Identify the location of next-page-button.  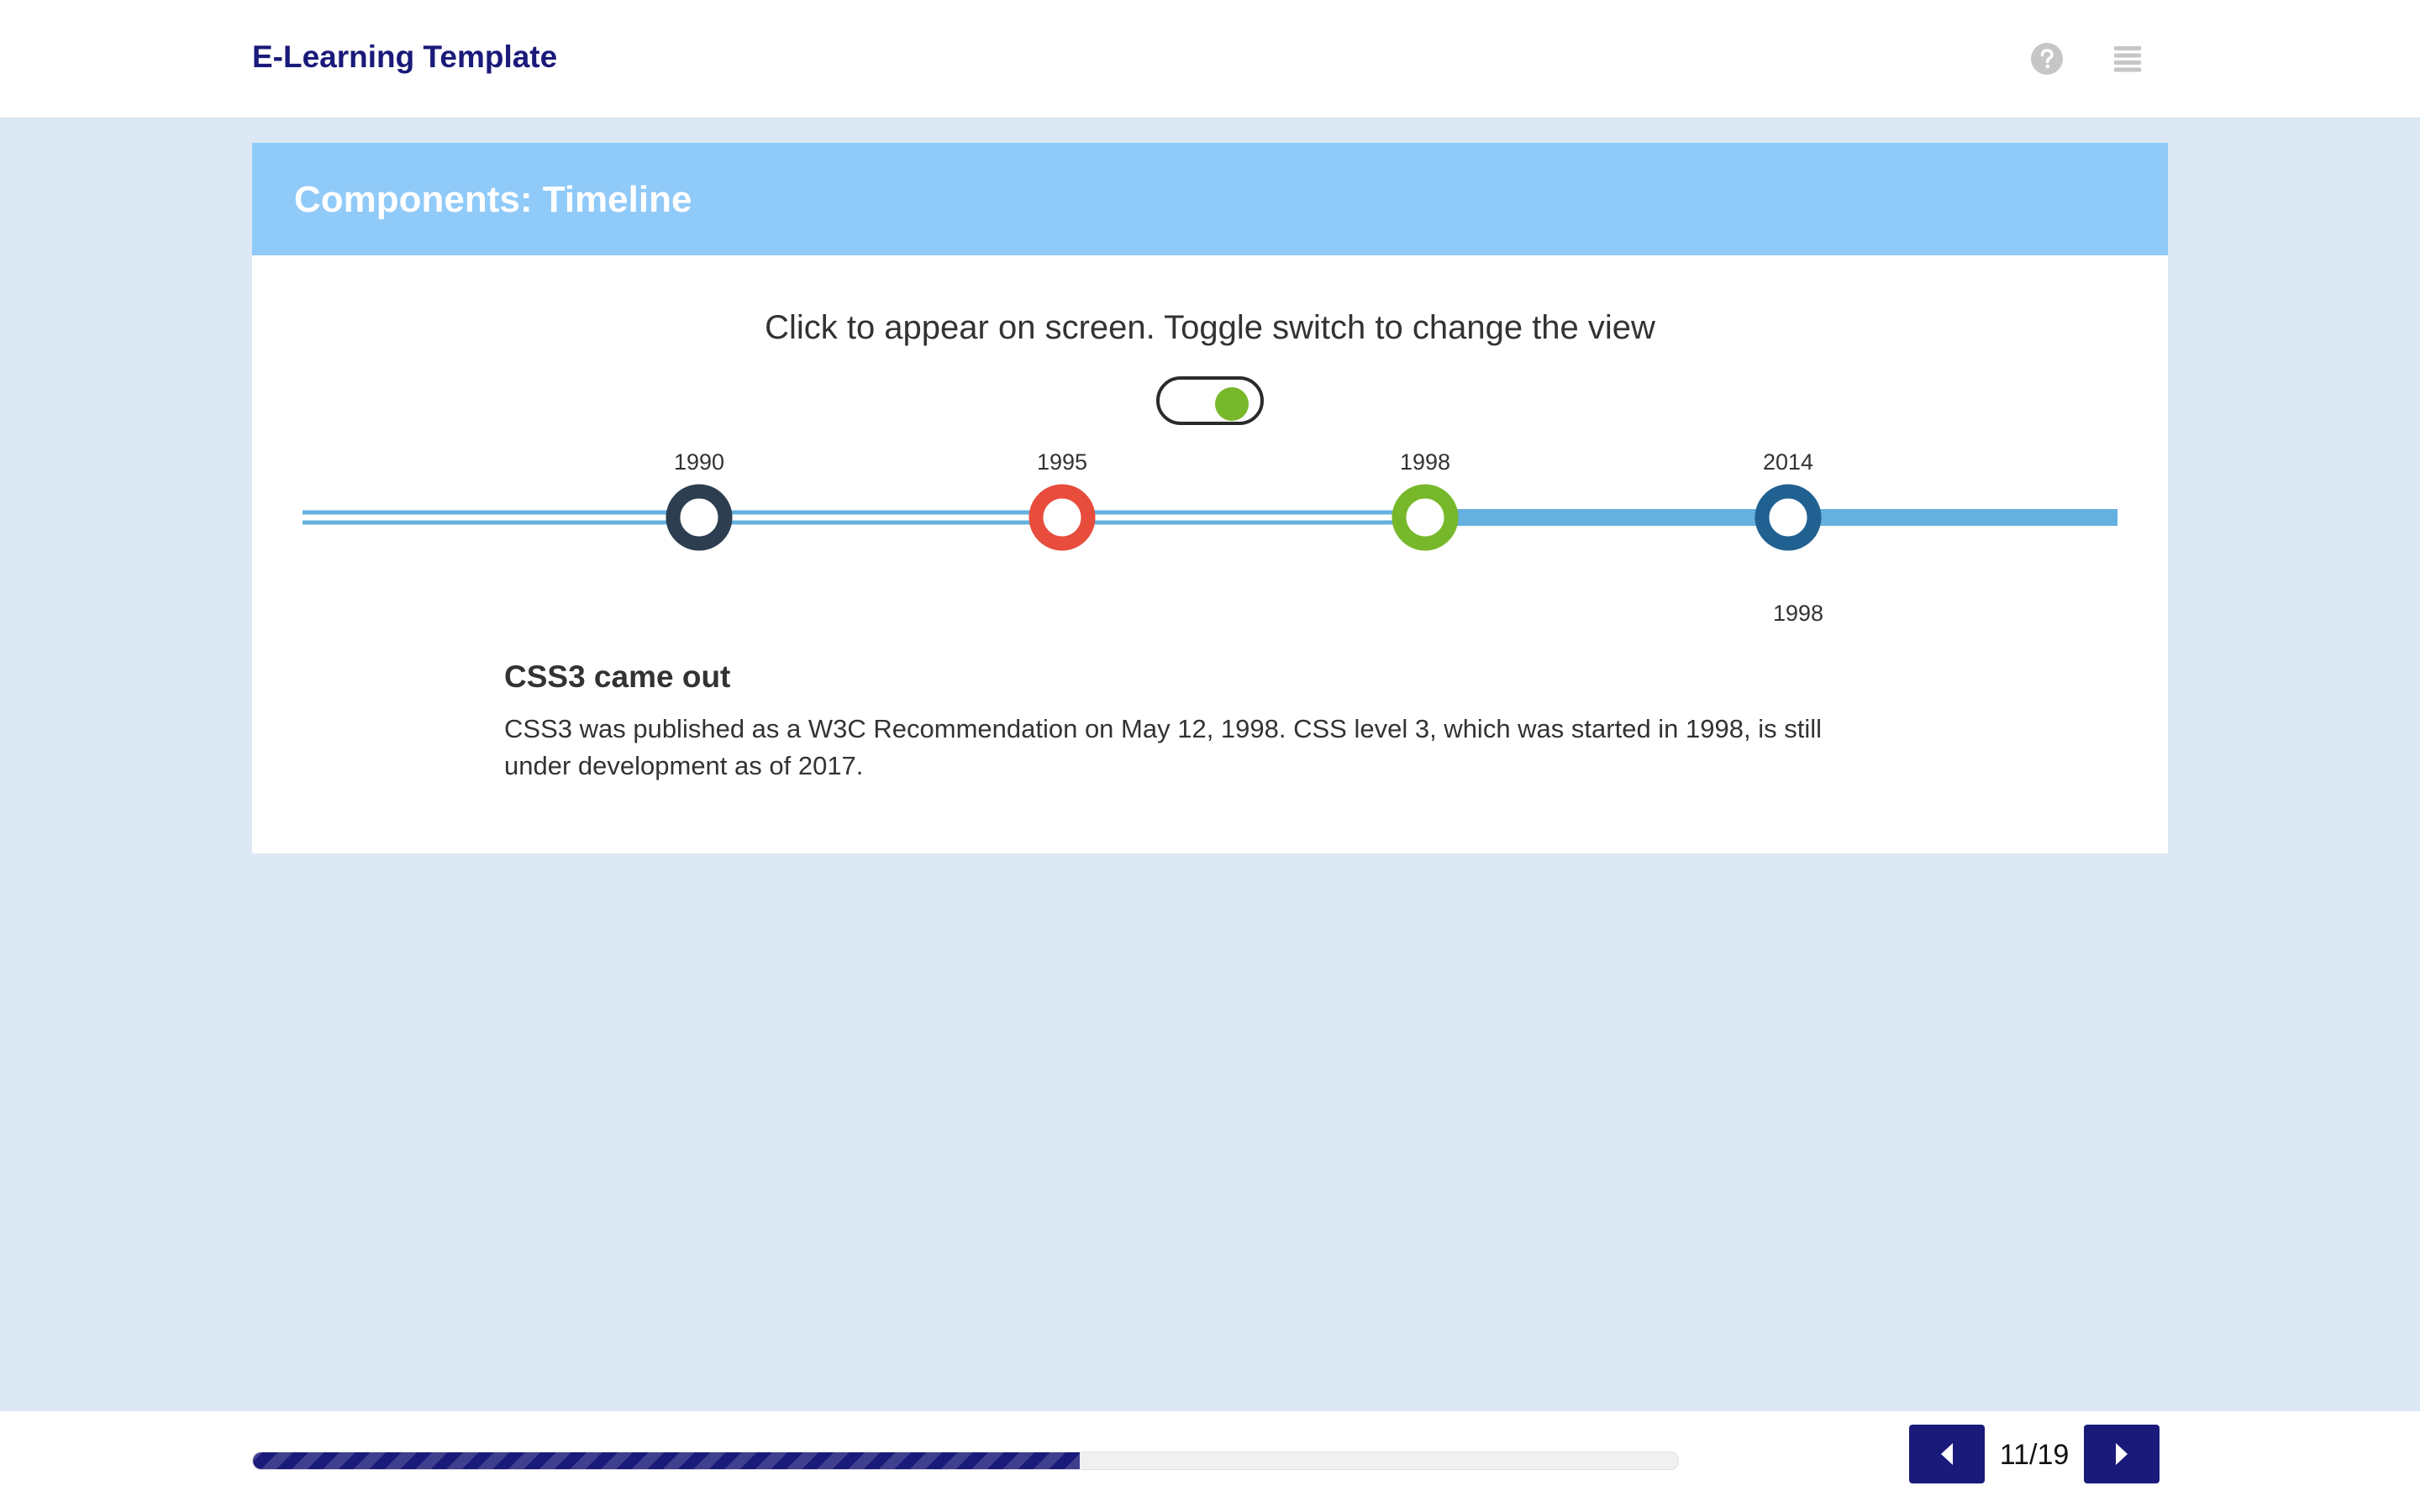
(2122, 1454).